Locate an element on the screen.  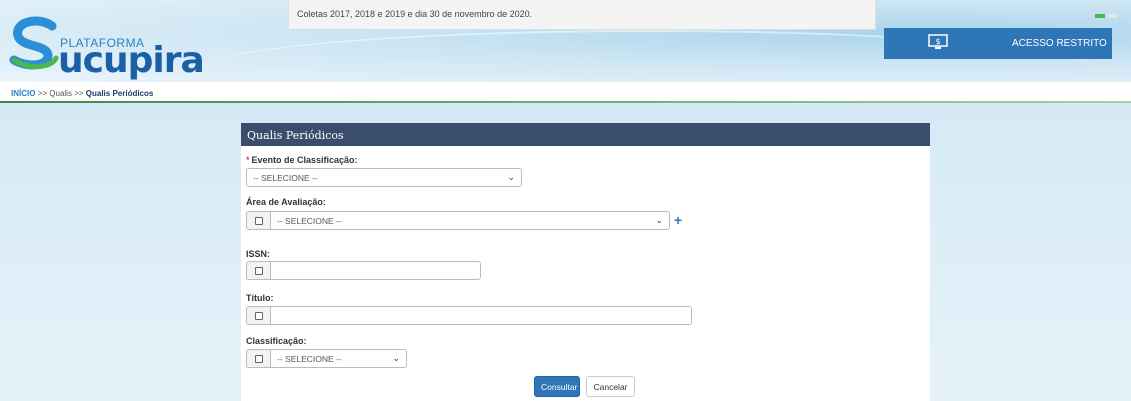
classificacao-select: -- SELECIONE -- ⌄ is located at coordinates (338, 358).